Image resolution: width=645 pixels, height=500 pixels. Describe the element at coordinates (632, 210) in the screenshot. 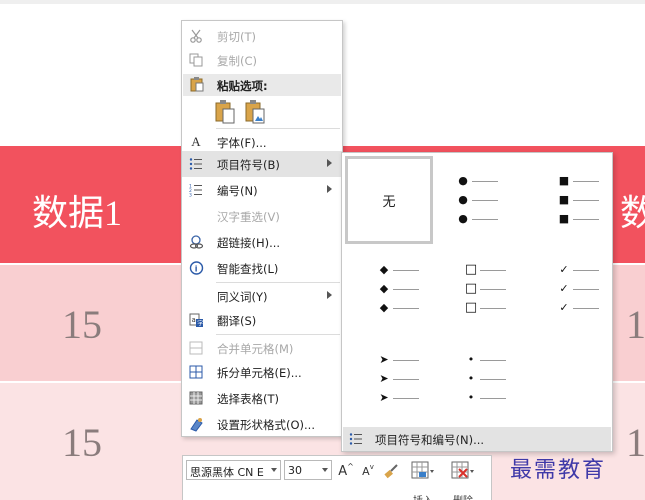

I see `table-header-cell-partial: 数` at that location.